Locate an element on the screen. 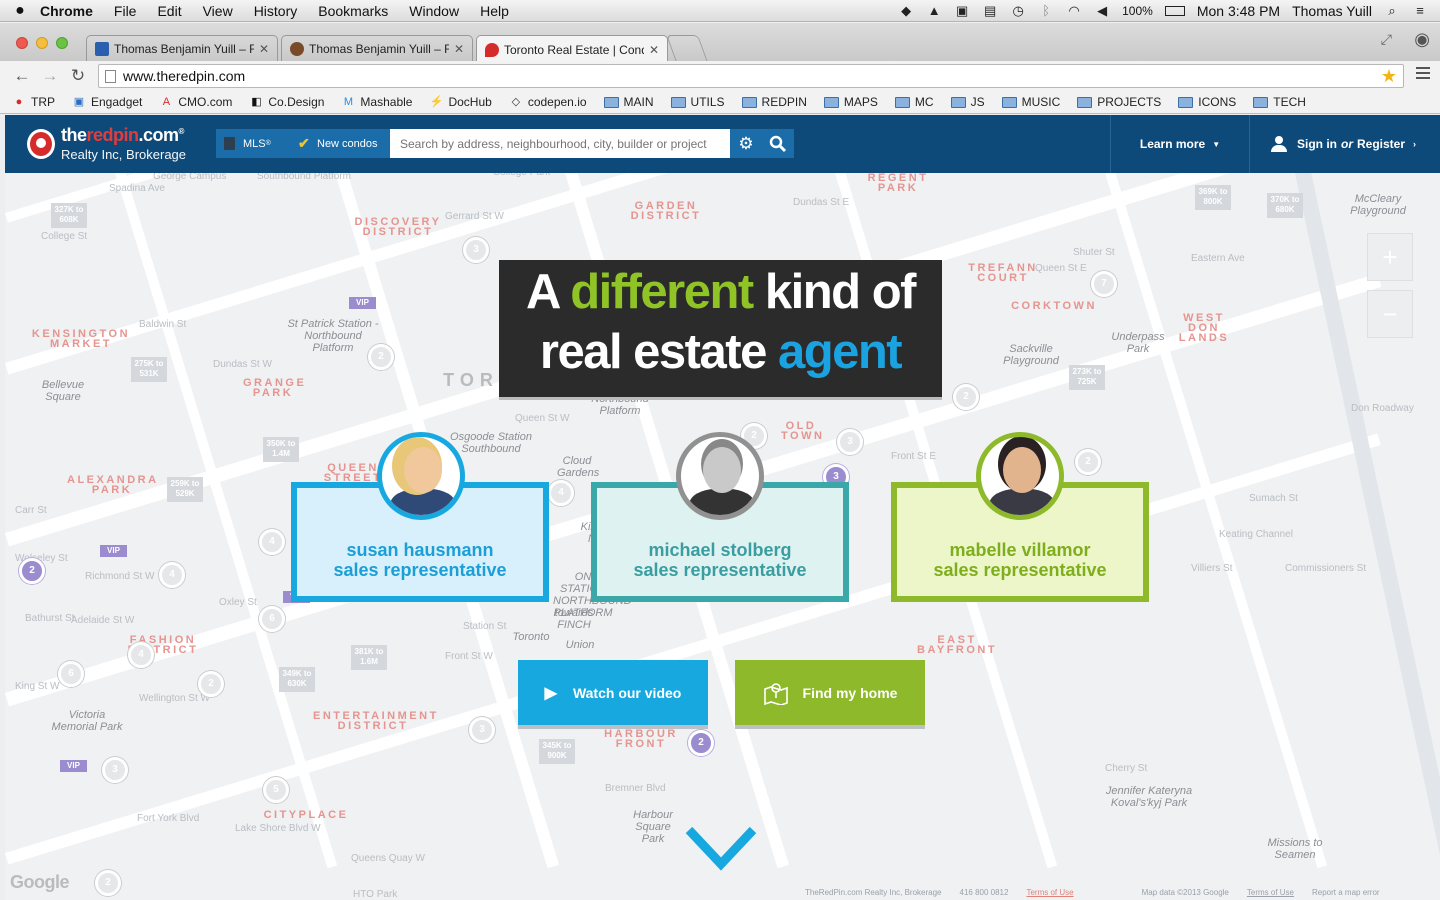 This screenshot has height=900, width=1440. window-icon: ▣ is located at coordinates (962, 11).